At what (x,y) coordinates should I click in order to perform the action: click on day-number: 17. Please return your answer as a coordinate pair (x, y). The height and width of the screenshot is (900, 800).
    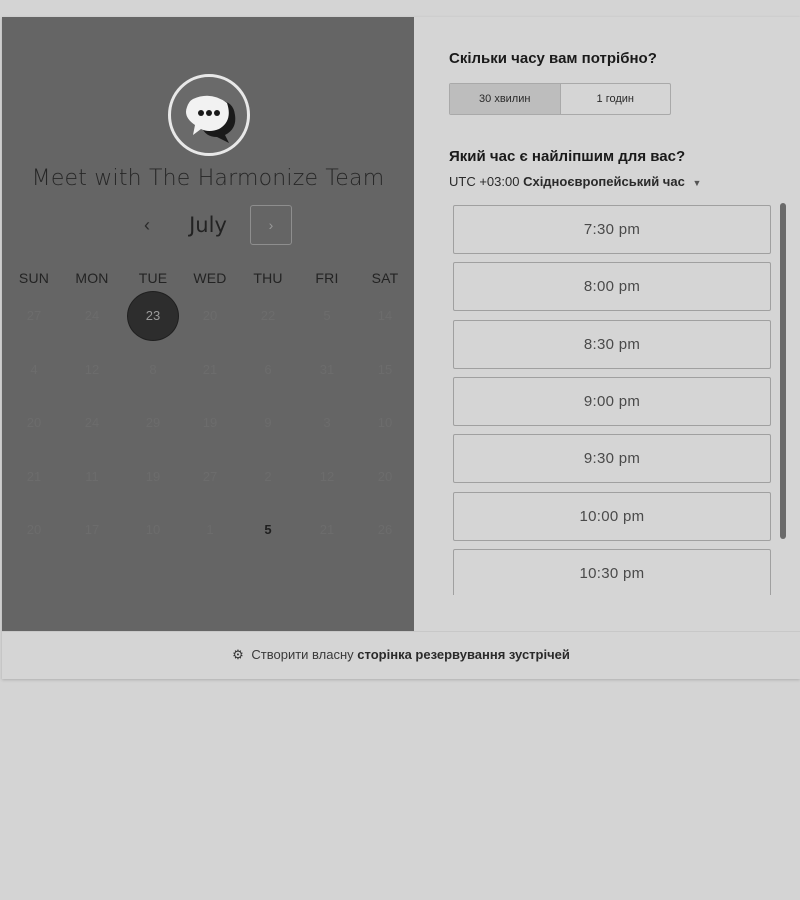
    Looking at the image, I should click on (92, 529).